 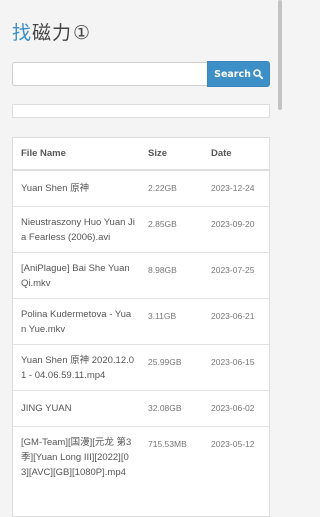 What do you see at coordinates (171, 188) in the screenshot?
I see `file-size: 2.22GB` at bounding box center [171, 188].